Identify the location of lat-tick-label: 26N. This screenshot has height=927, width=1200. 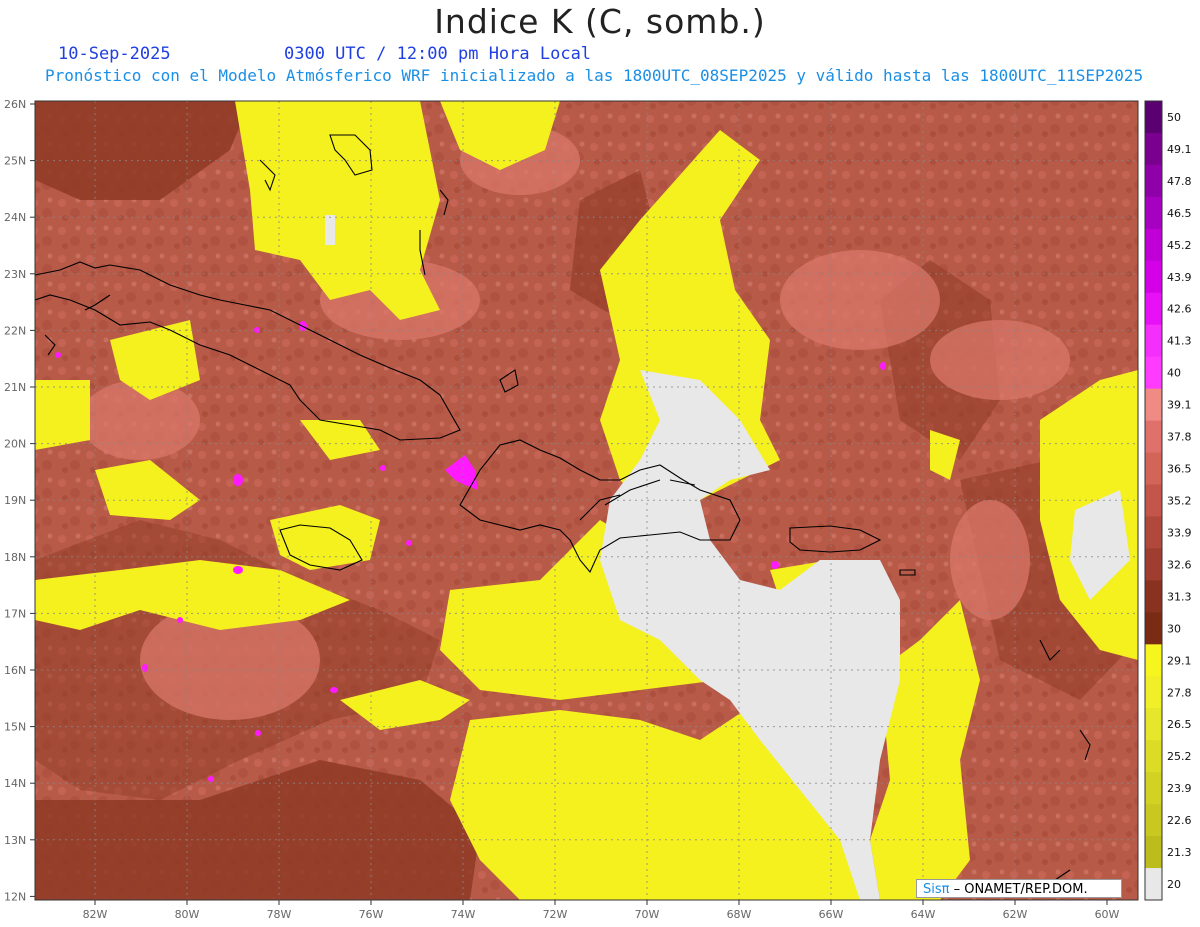
(15, 104).